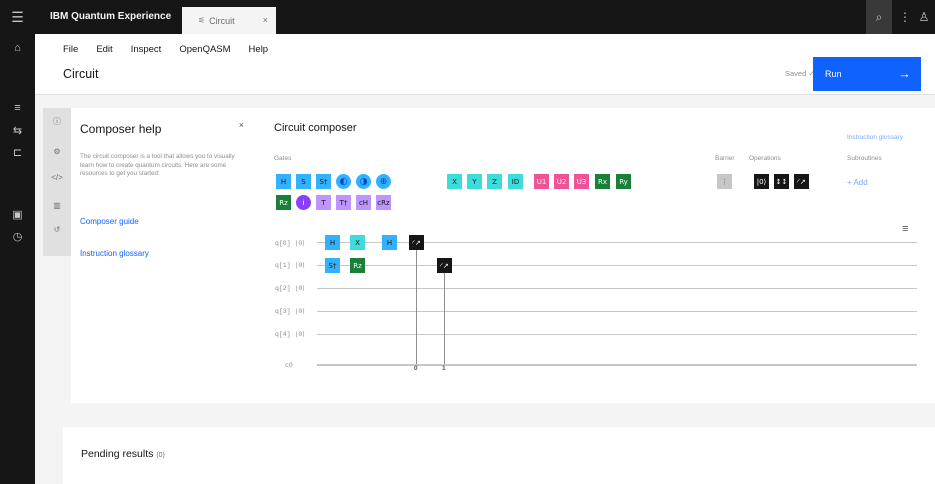  I want to click on placed-gate-rz: Rz, so click(357, 265).